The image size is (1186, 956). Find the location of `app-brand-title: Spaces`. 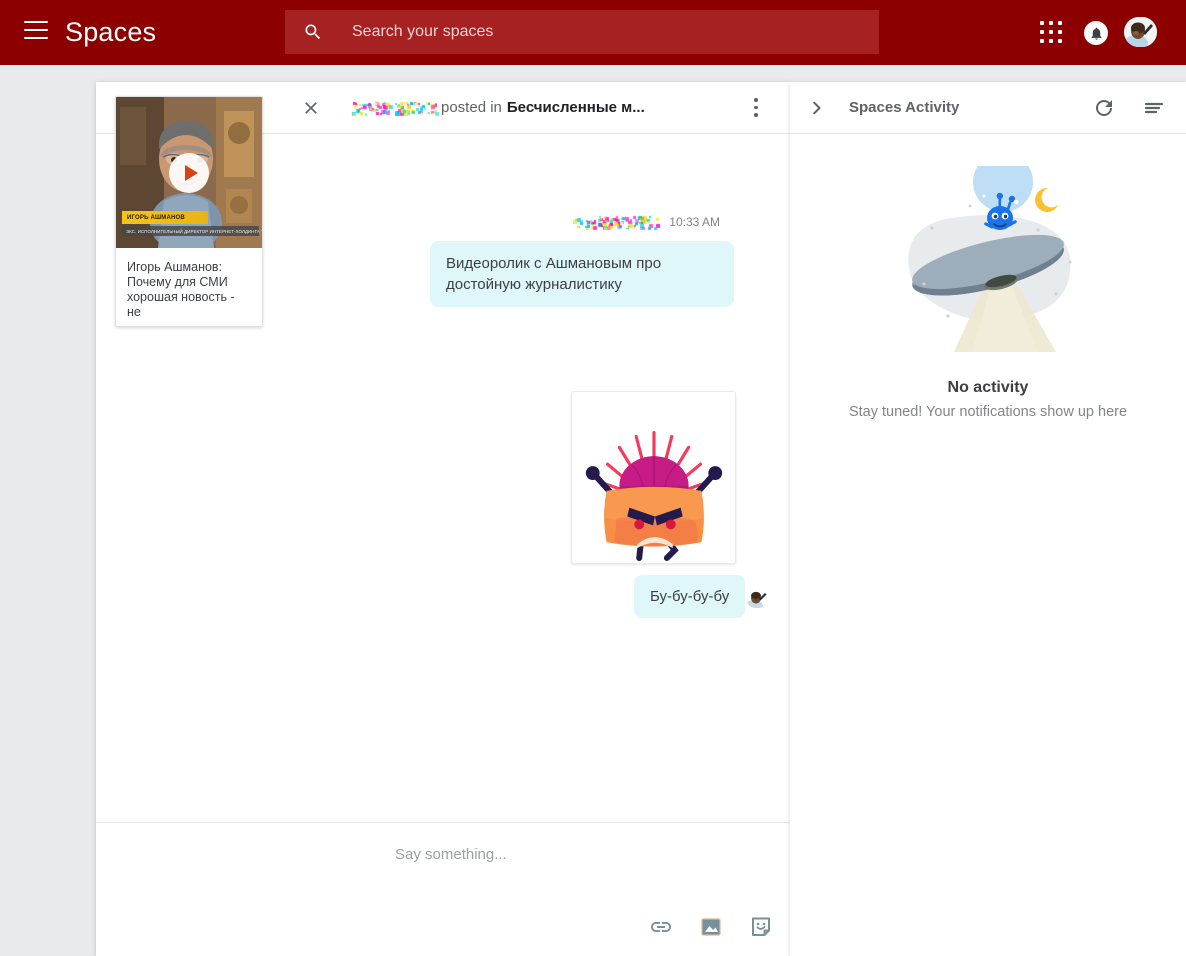

app-brand-title: Spaces is located at coordinates (111, 32).